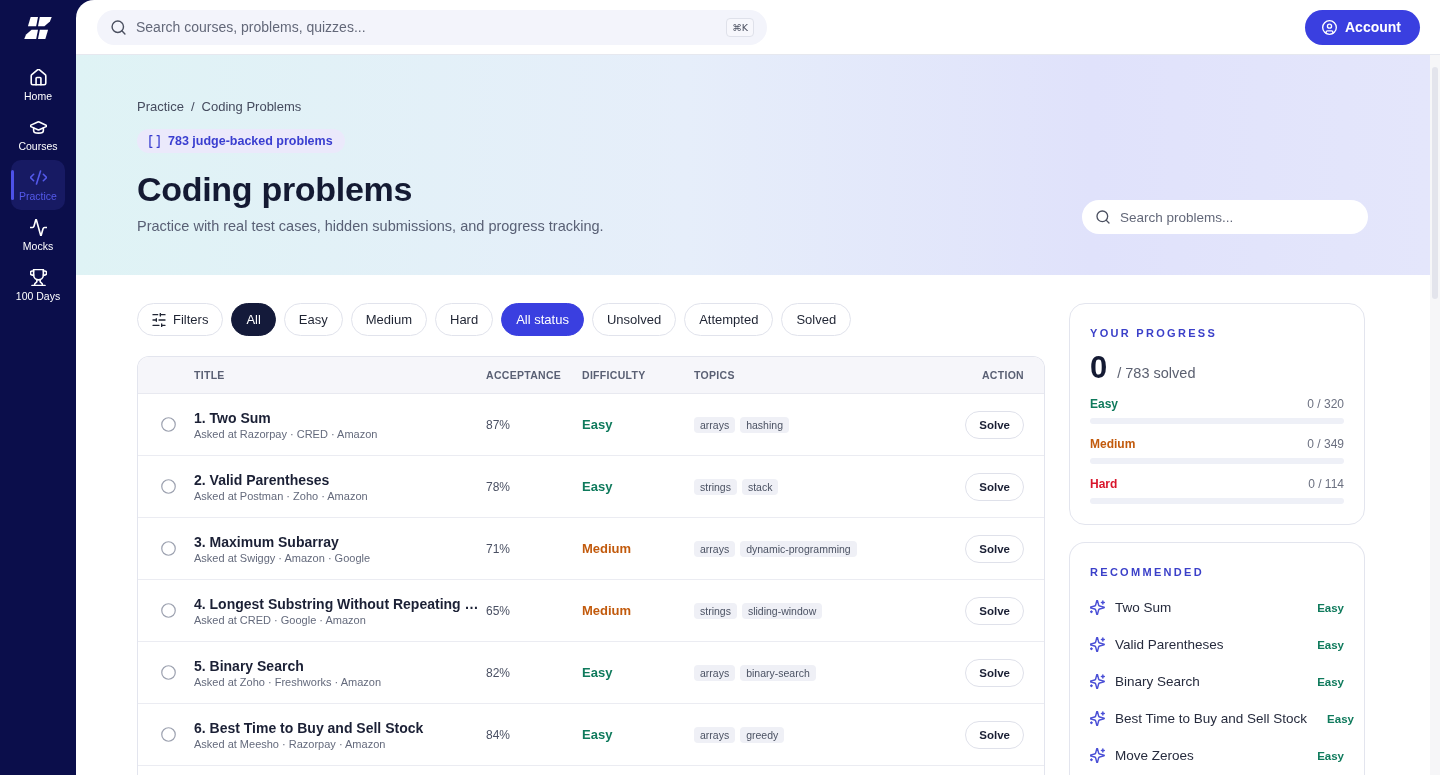 Image resolution: width=1440 pixels, height=775 pixels. Describe the element at coordinates (524, 375) in the screenshot. I see `column-header: ACCEPTANCE` at that location.